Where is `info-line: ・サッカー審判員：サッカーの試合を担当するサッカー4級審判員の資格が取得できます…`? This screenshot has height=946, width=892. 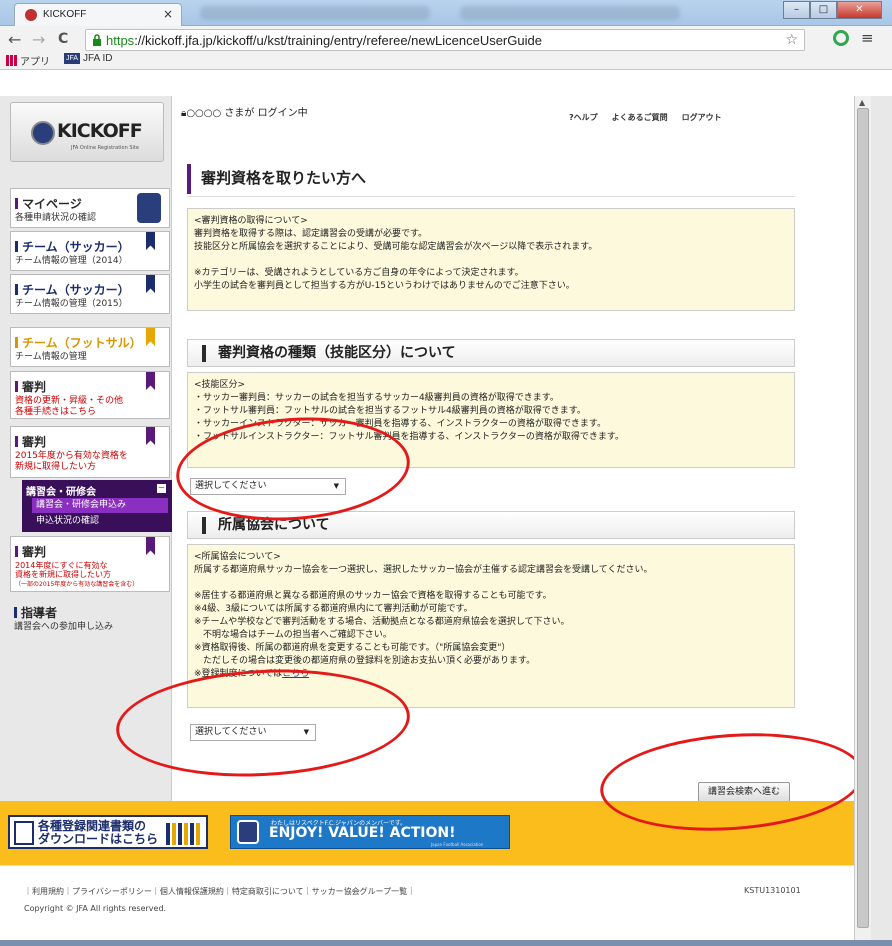 info-line: ・サッカー審判員：サッカーの試合を担当するサッカー4級審判員の資格が取得できます… is located at coordinates (376, 398).